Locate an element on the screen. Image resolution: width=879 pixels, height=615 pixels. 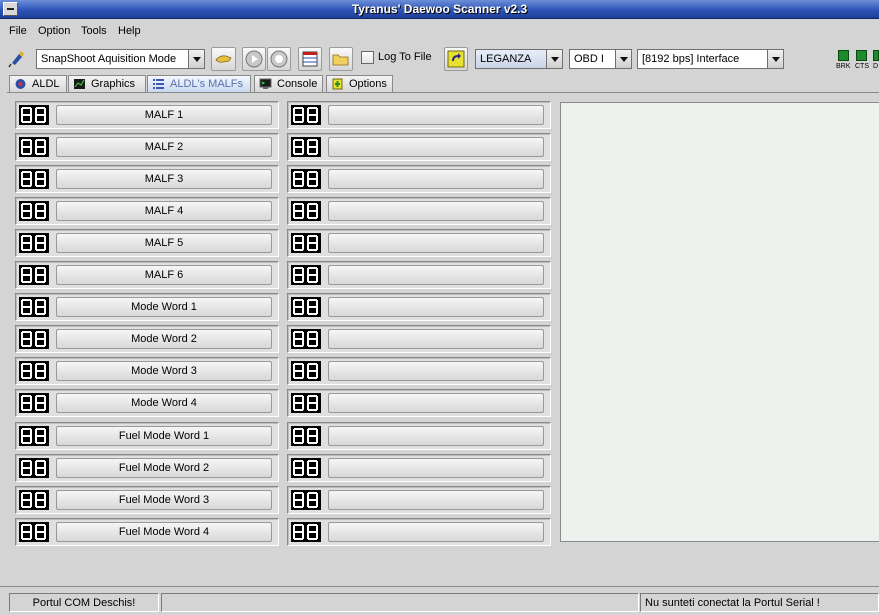
tab-console: Console is located at coordinates (288, 83).